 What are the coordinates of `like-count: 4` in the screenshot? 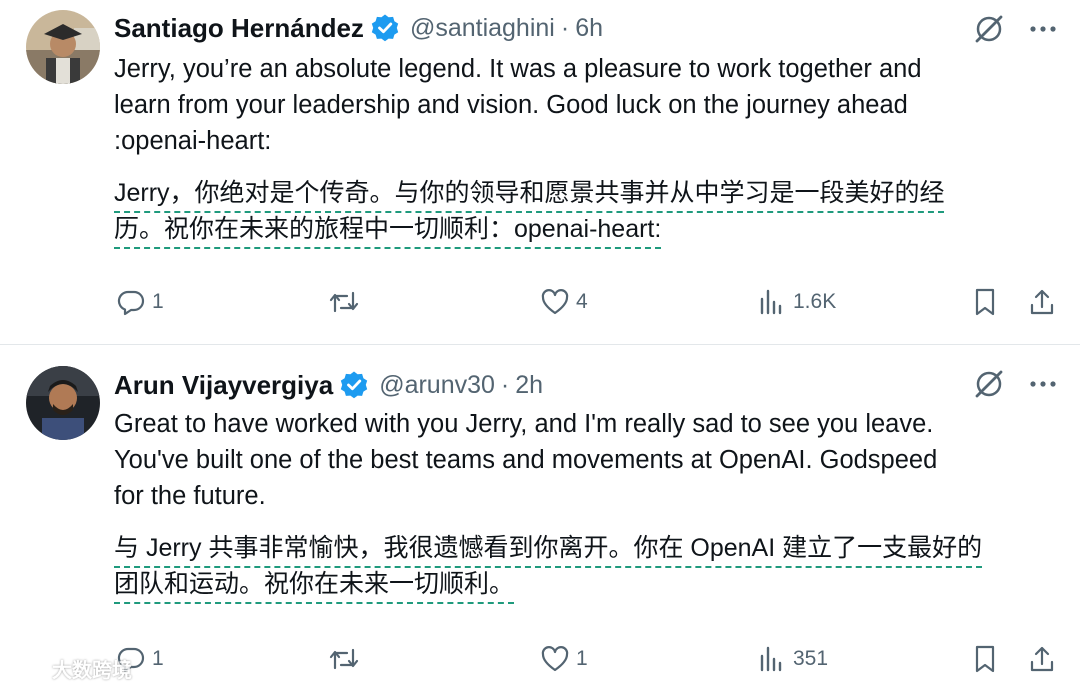 It's located at (582, 301).